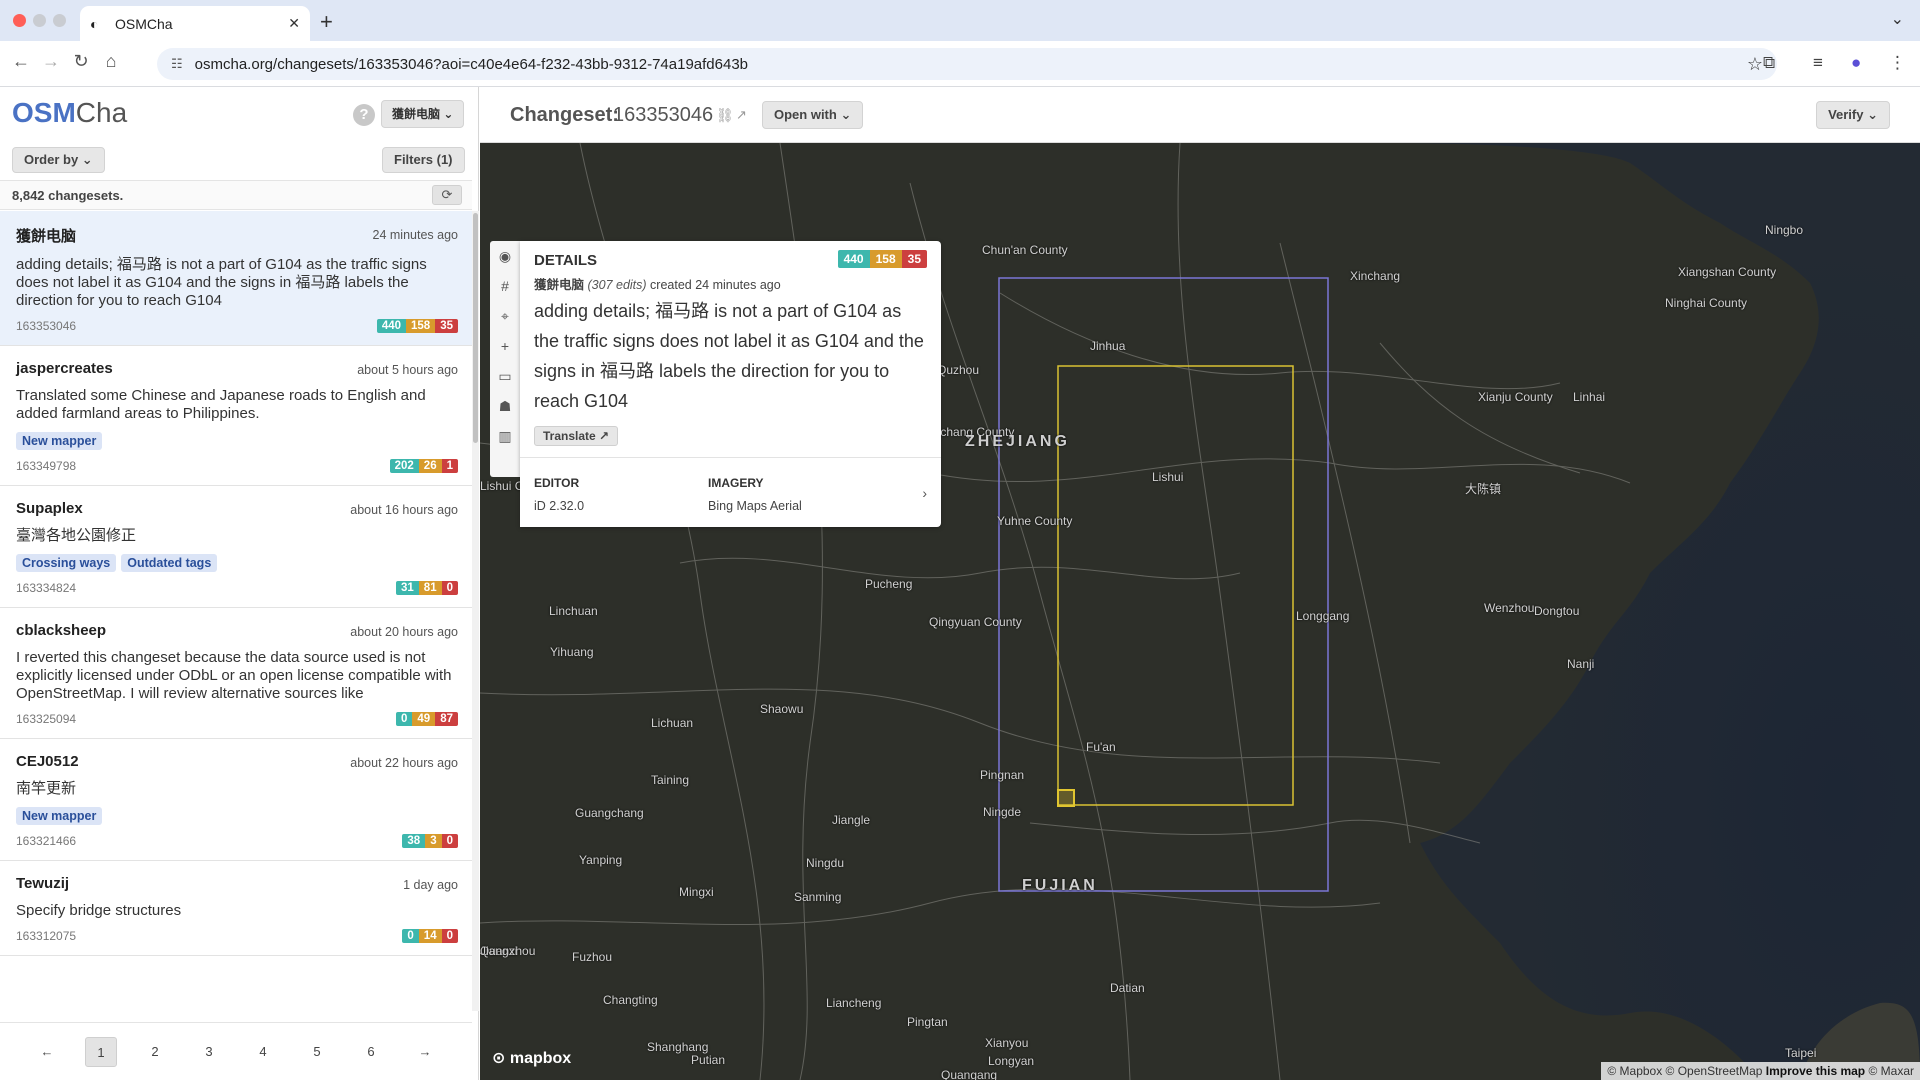 This screenshot has height=1080, width=1920. What do you see at coordinates (169, 563) in the screenshot?
I see `reason-tag: Outdated tags` at bounding box center [169, 563].